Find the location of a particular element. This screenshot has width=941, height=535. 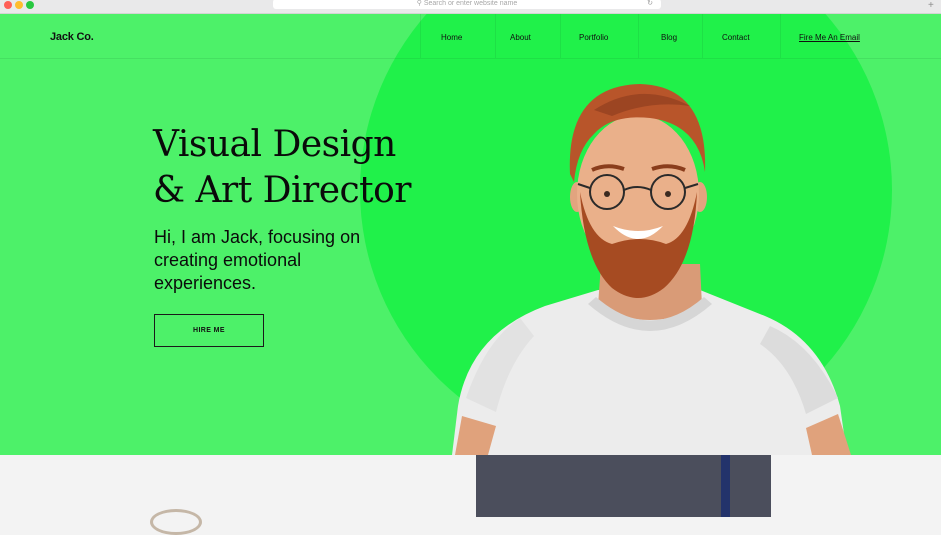

zoom-window-button is located at coordinates (30, 5).